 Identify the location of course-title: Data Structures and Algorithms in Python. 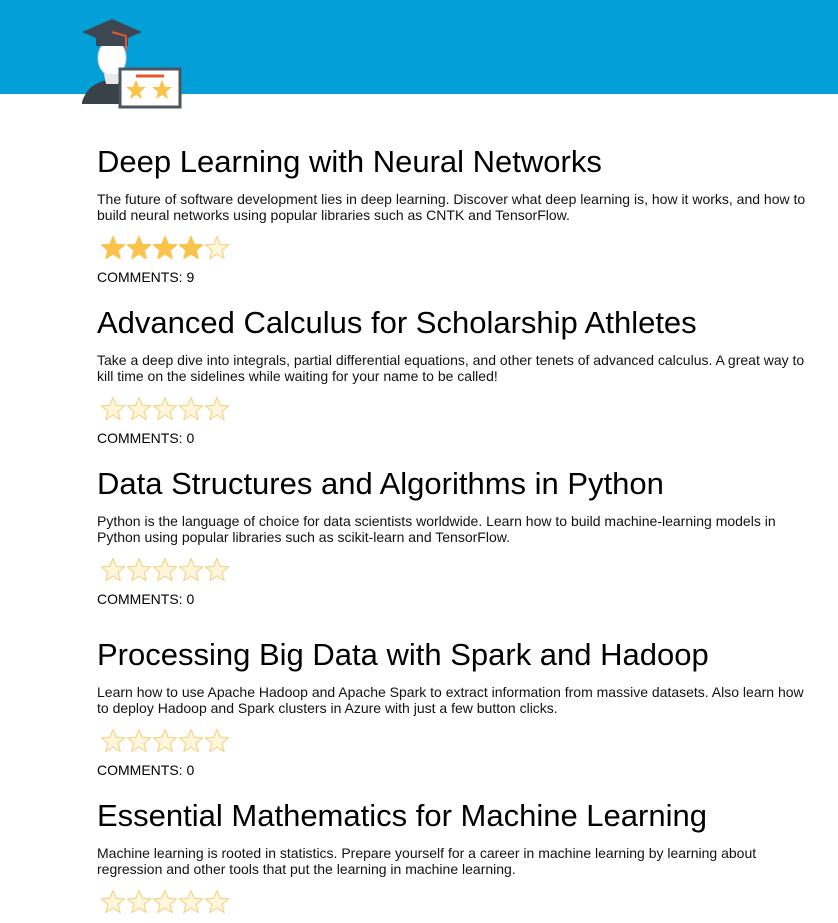
(457, 484).